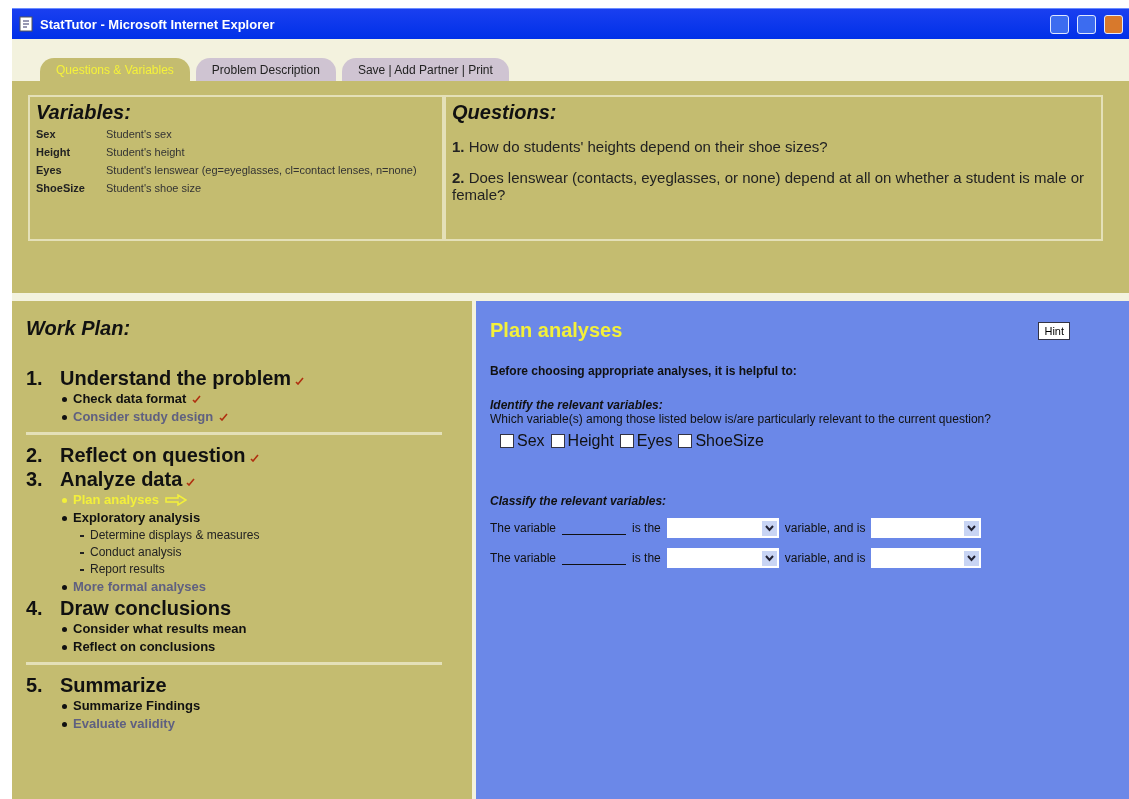 Image resolution: width=1129 pixels, height=799 pixels. I want to click on step-title: Understand the problem, so click(176, 378).